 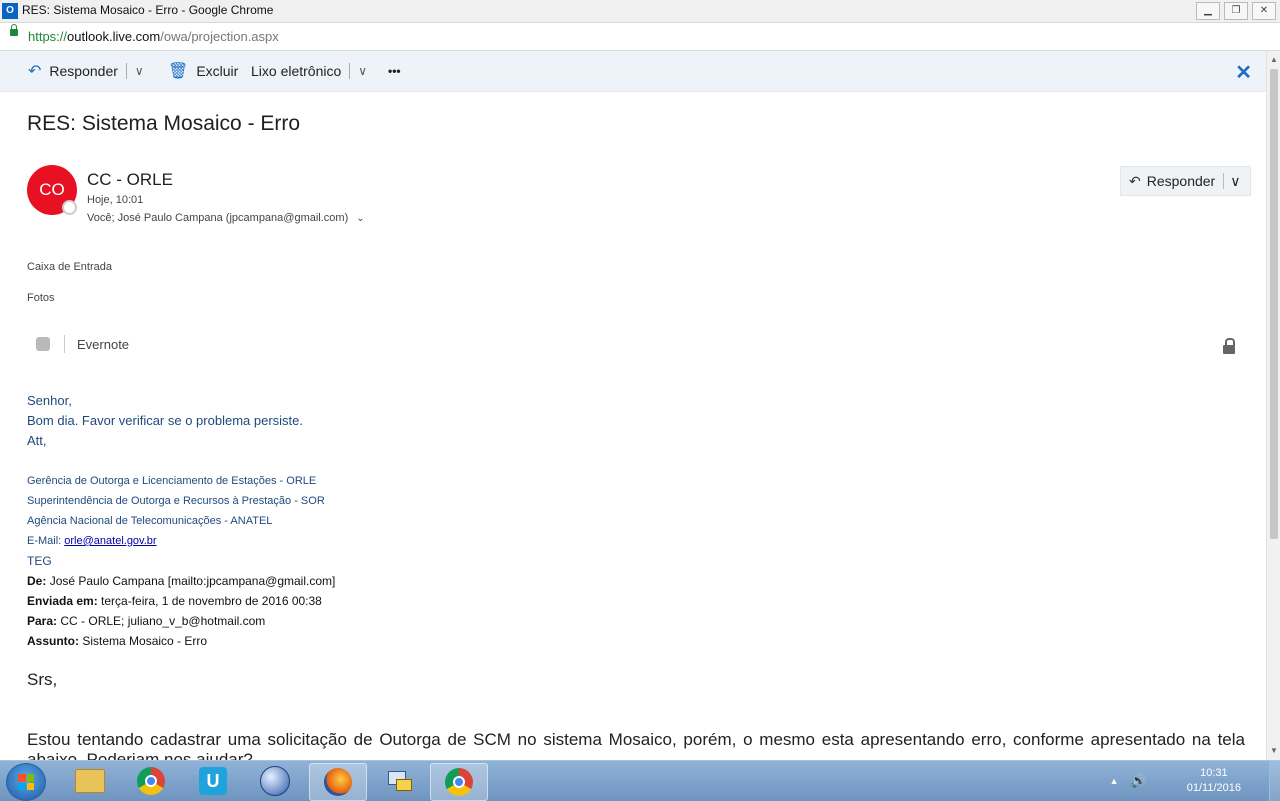 What do you see at coordinates (1208, 11) in the screenshot?
I see `minimize-button: ▁` at bounding box center [1208, 11].